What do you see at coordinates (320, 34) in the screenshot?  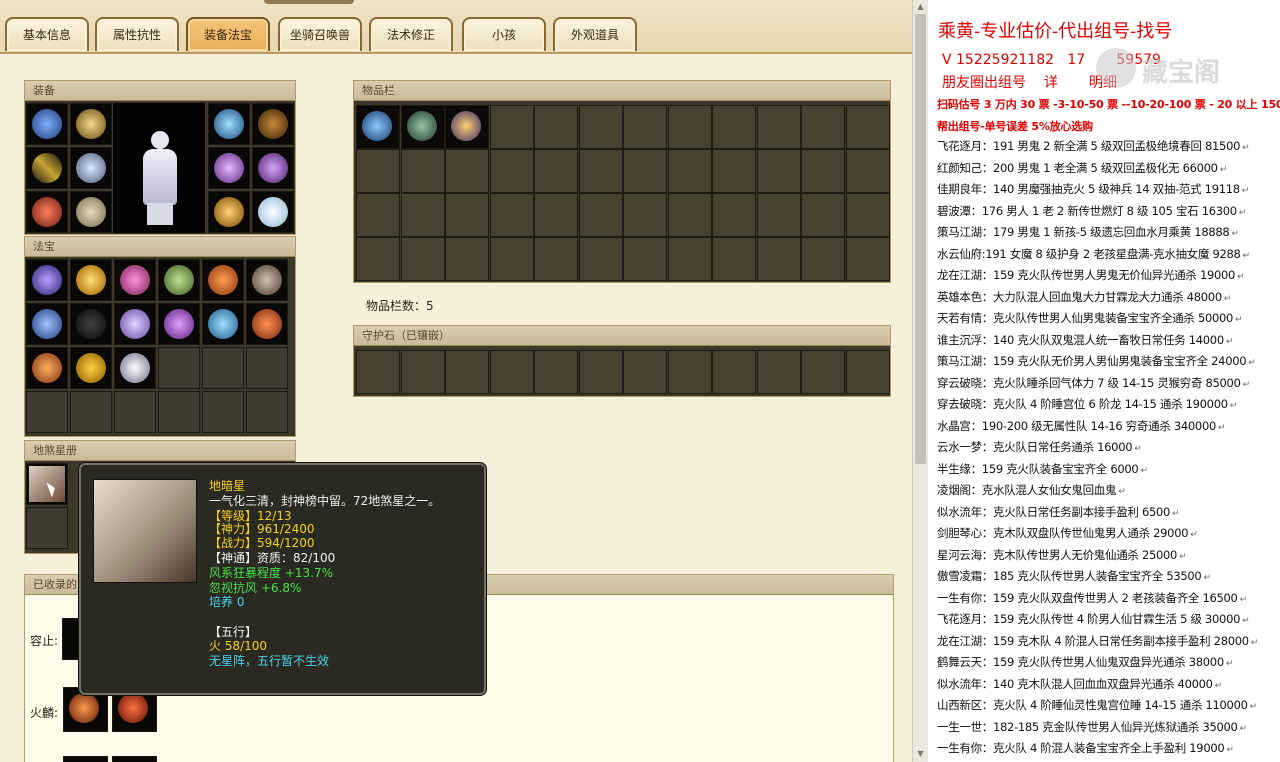 I see `tab-mounts-pets: 坐骑召唤兽` at bounding box center [320, 34].